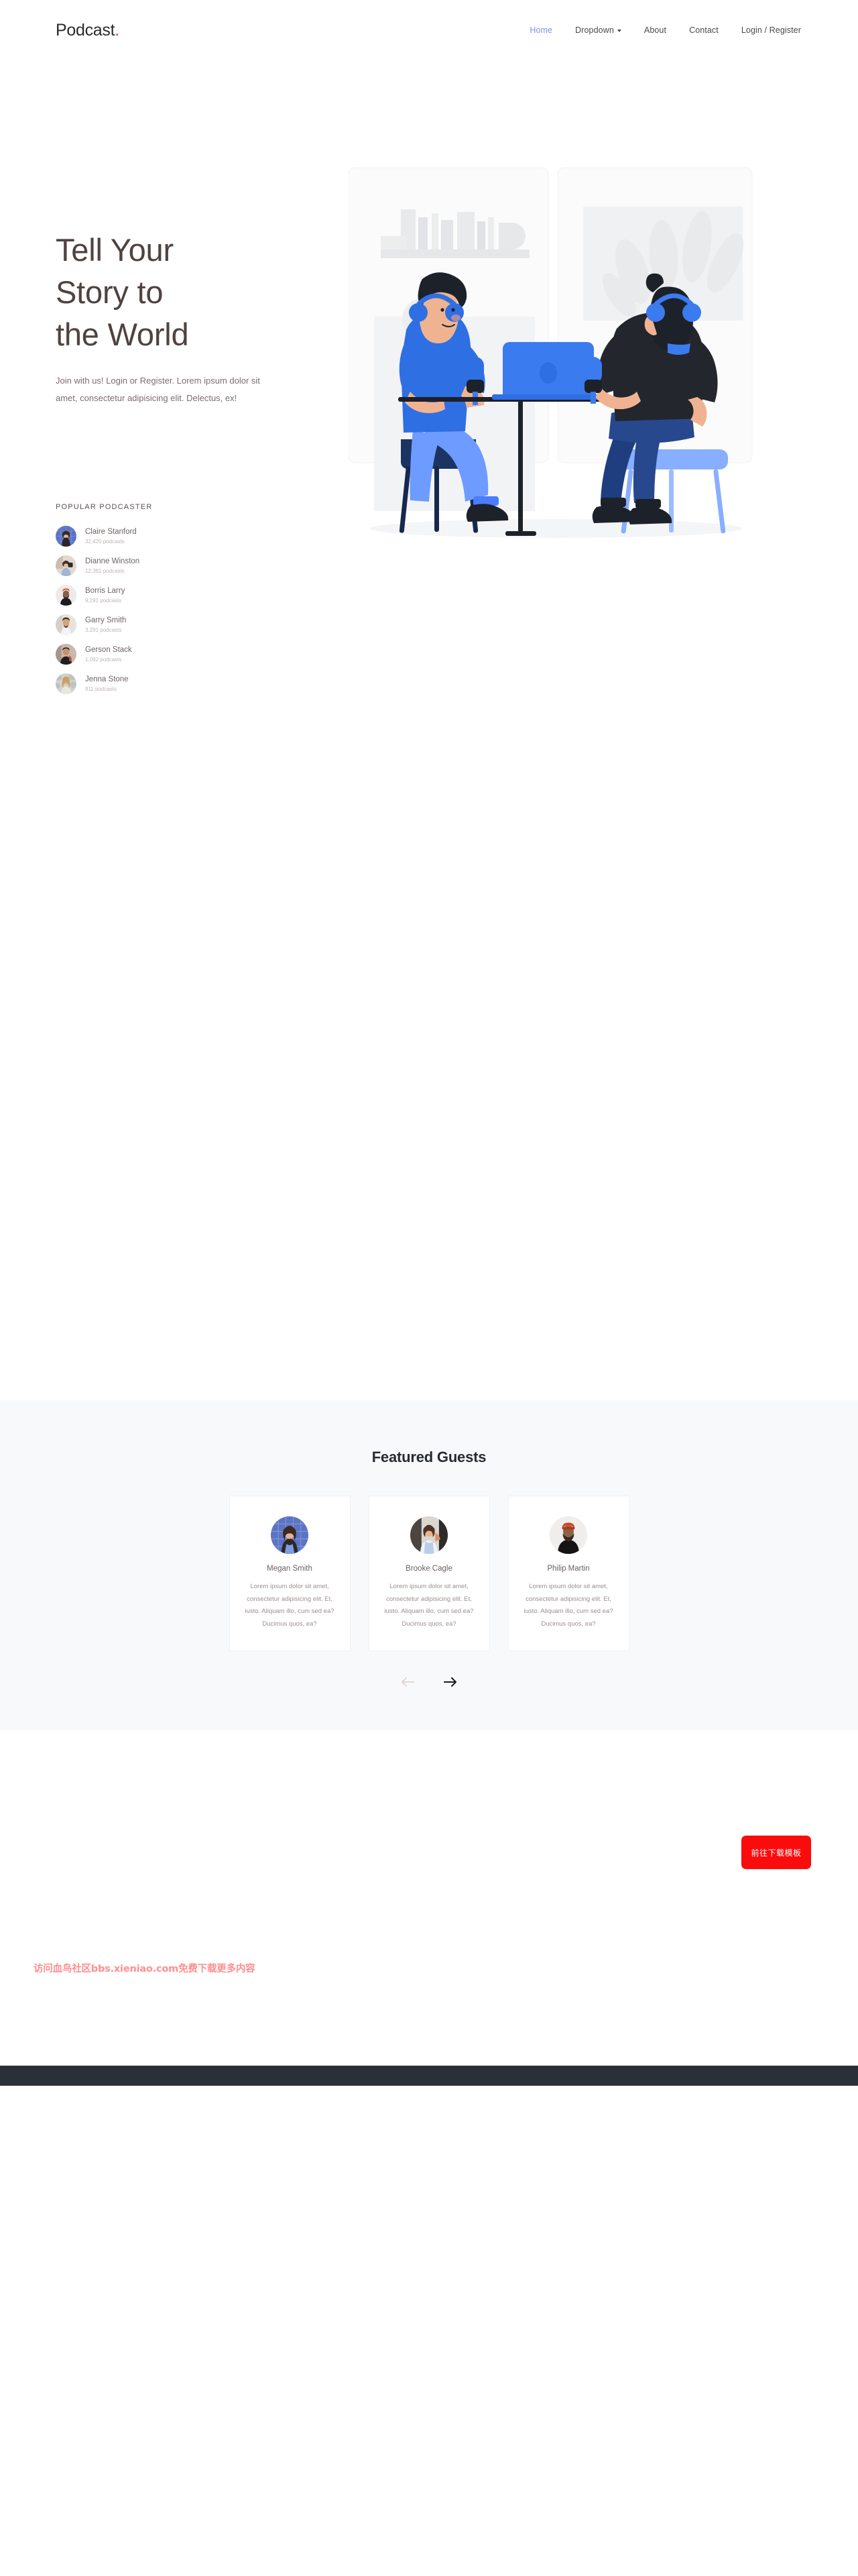 This screenshot has height=2576, width=858. What do you see at coordinates (105, 541) in the screenshot?
I see `podcaster-count: 32,420 podcasts` at bounding box center [105, 541].